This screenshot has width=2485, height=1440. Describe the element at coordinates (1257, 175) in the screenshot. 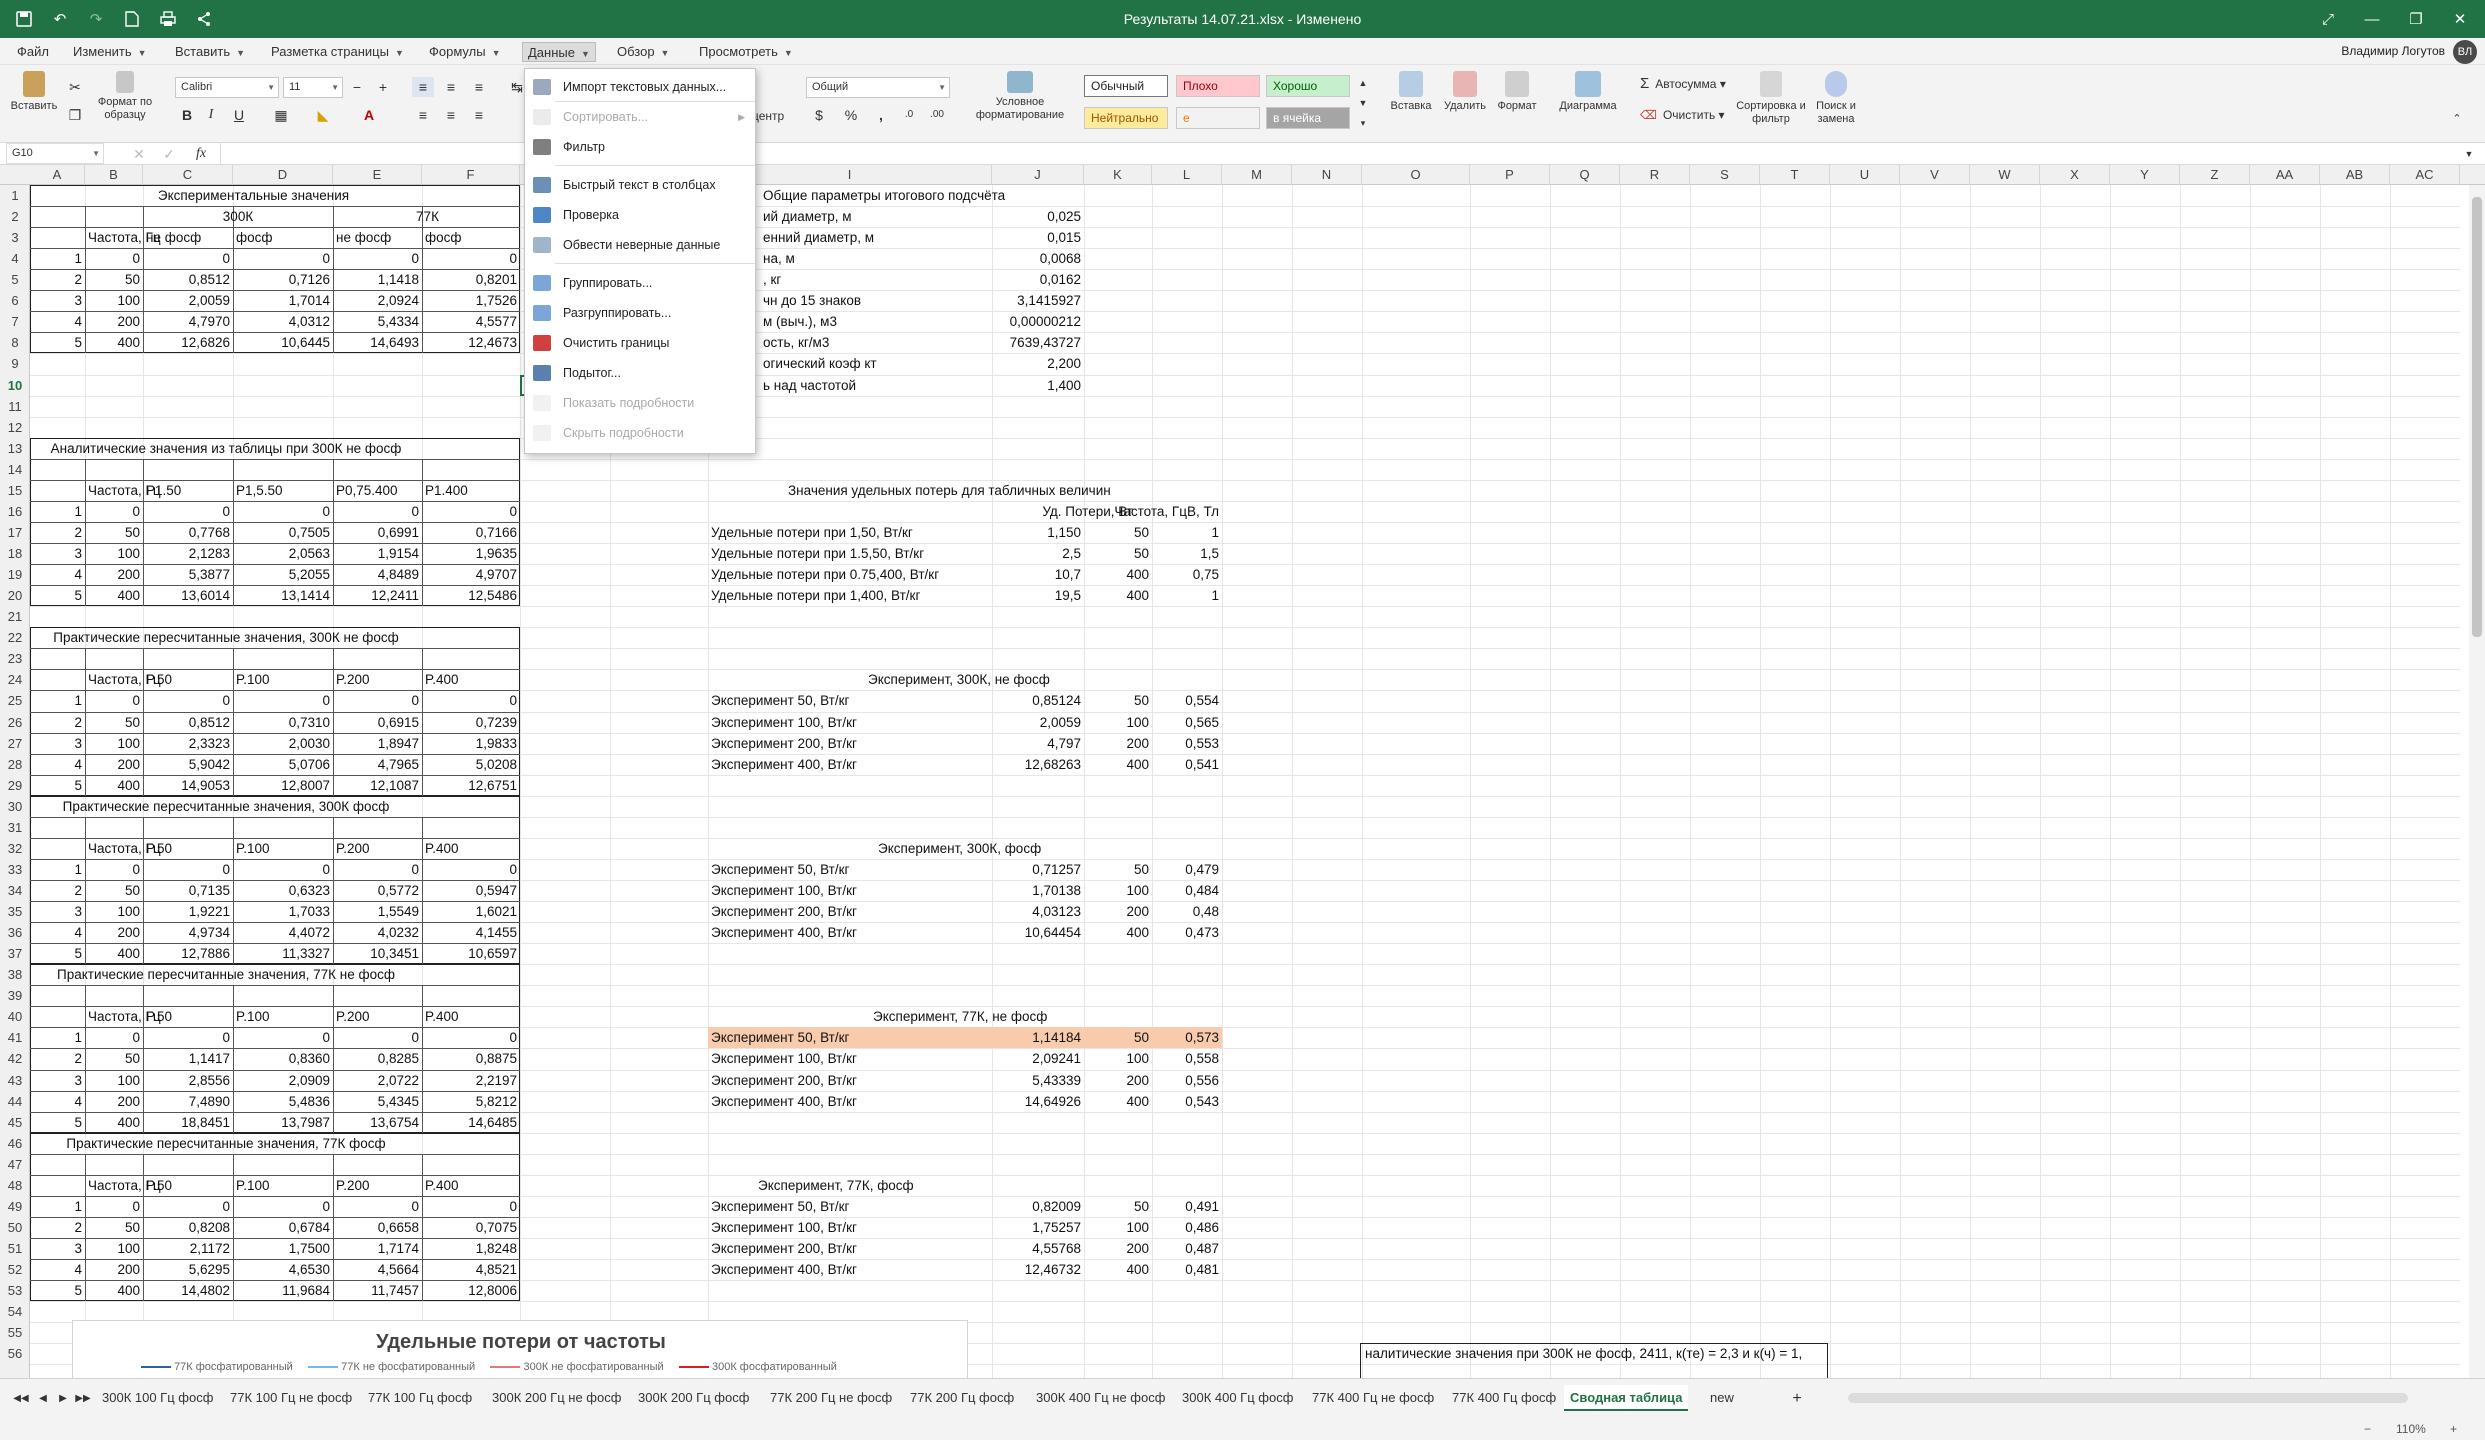

I see `column-header: M` at that location.